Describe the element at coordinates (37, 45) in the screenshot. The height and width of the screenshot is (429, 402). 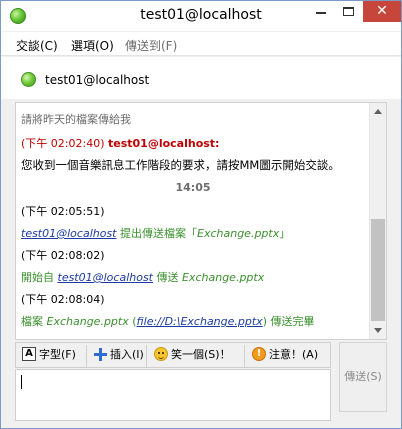
I see `menu-conversation: 交談(C)` at that location.